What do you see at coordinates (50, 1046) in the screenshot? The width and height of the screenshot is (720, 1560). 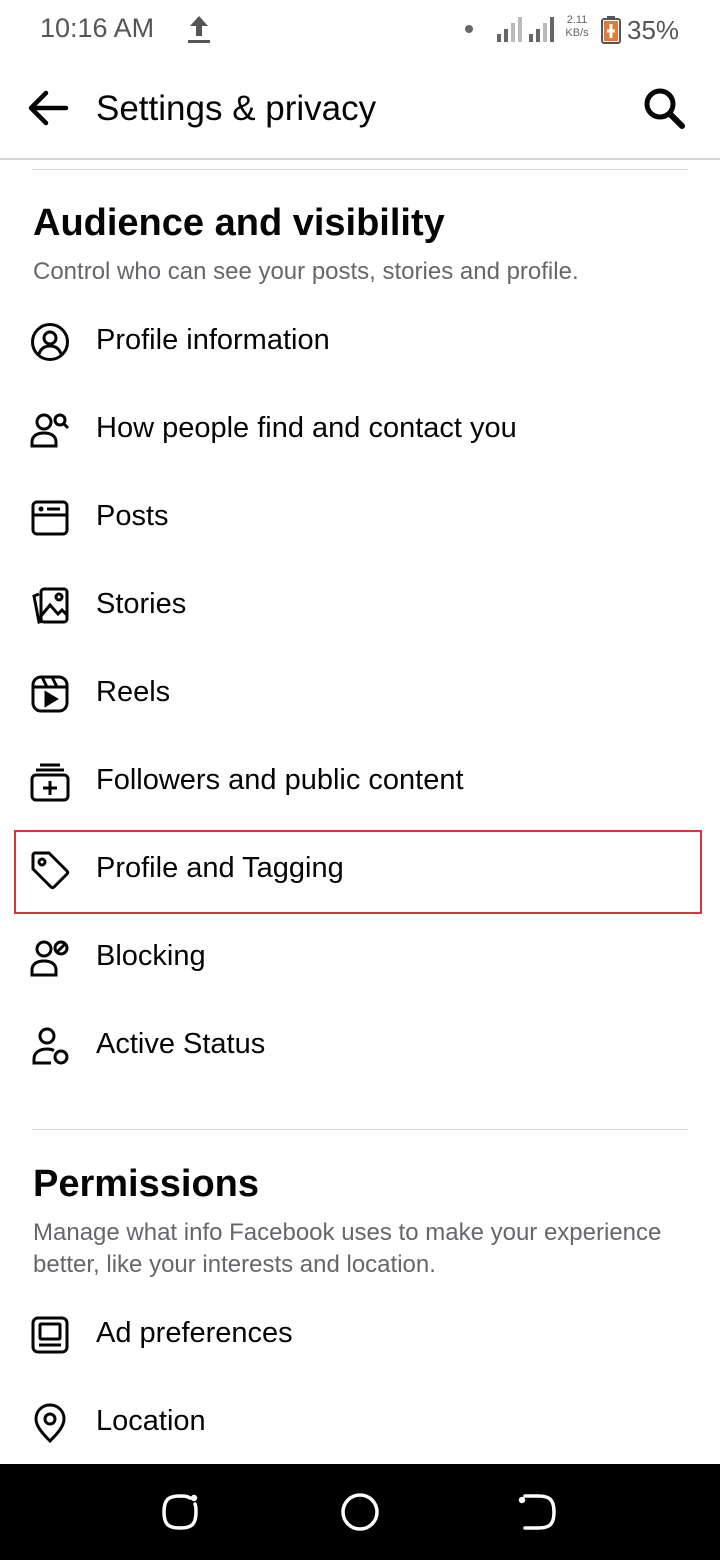 I see `person-status-icon` at bounding box center [50, 1046].